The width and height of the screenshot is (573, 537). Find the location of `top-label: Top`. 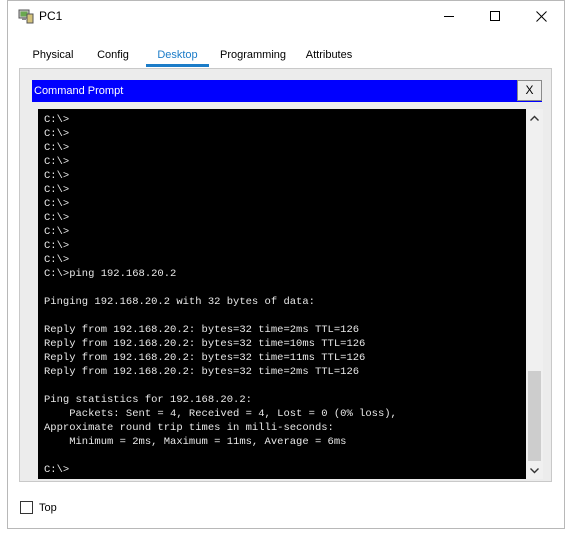

top-label: Top is located at coordinates (48, 508).